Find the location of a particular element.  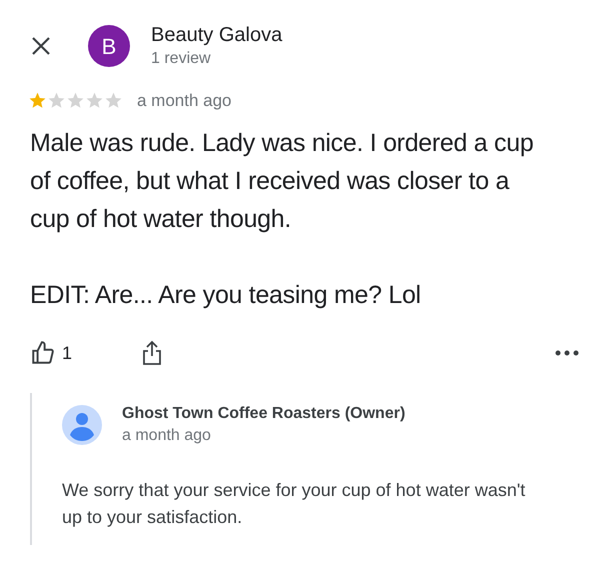

avatar: B is located at coordinates (109, 46).